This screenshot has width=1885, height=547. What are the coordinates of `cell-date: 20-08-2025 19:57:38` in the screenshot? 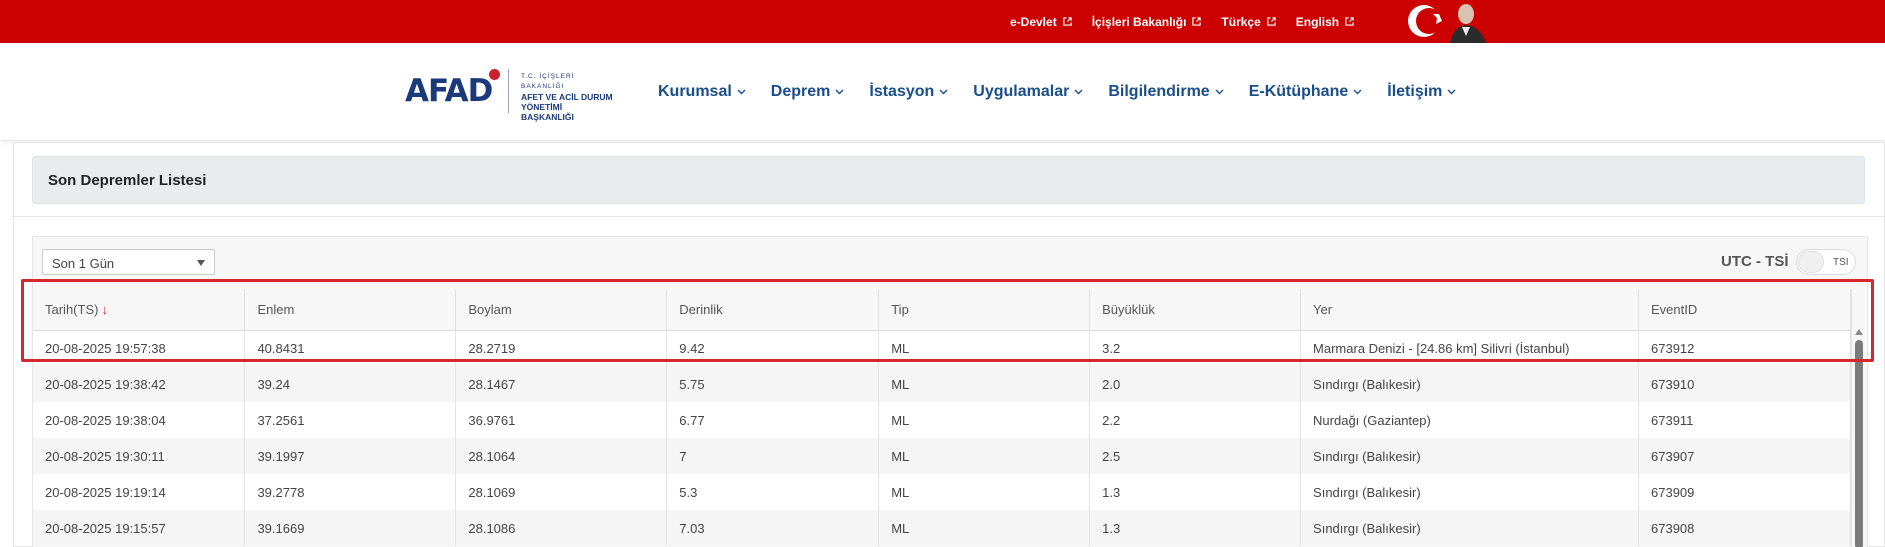 It's located at (139, 348).